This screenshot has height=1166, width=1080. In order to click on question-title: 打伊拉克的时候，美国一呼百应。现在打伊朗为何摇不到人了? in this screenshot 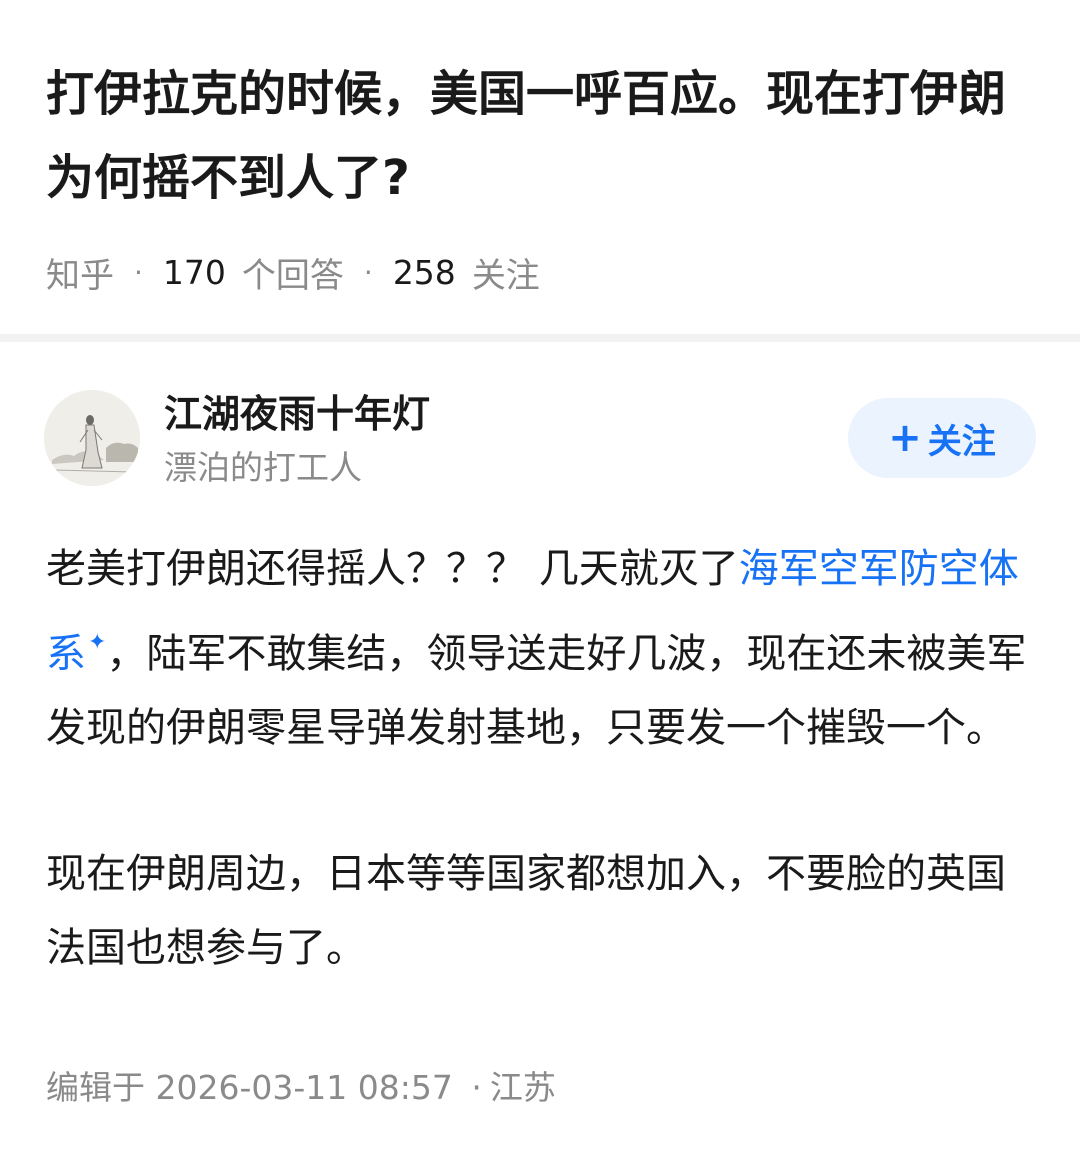, I will do `click(541, 136)`.